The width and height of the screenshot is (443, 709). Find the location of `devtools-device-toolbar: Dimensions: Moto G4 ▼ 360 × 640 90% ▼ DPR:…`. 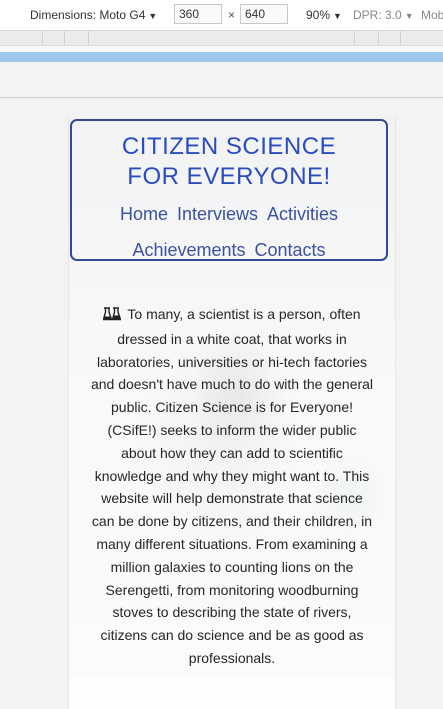

devtools-device-toolbar: Dimensions: Moto G4 ▼ 360 × 640 90% ▼ DPR:… is located at coordinates (221, 15).